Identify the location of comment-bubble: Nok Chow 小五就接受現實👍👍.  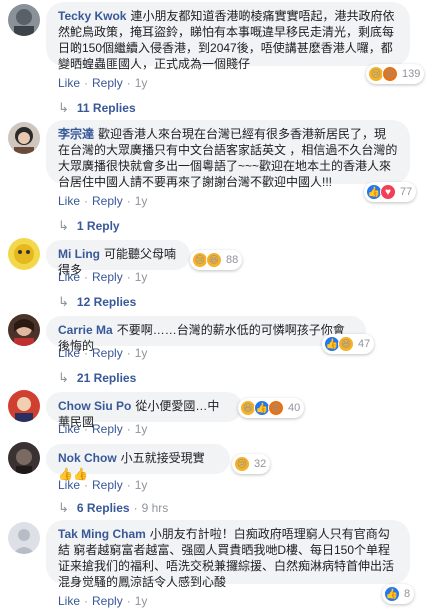
(138, 462).